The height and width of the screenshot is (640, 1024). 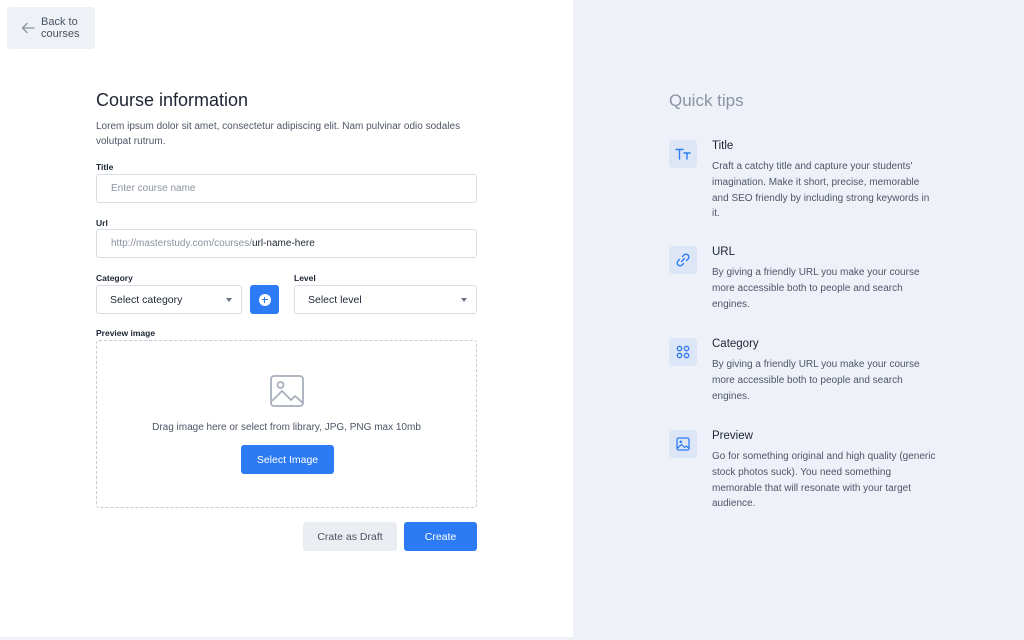 I want to click on quick-tips-heading: Quick tips, so click(x=706, y=100).